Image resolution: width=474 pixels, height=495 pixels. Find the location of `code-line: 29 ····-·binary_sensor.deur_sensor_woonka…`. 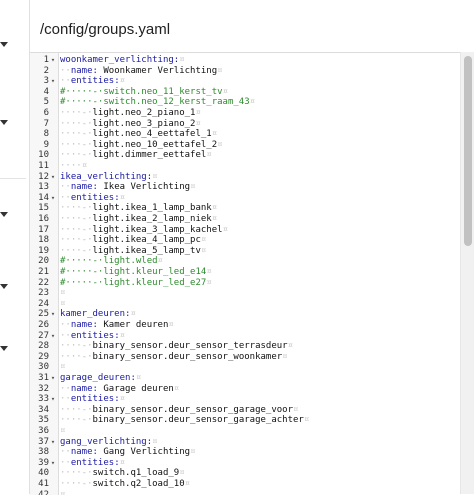

code-line: 29 ····-·binary_sensor.deur_sensor_woonka… is located at coordinates (245, 357).